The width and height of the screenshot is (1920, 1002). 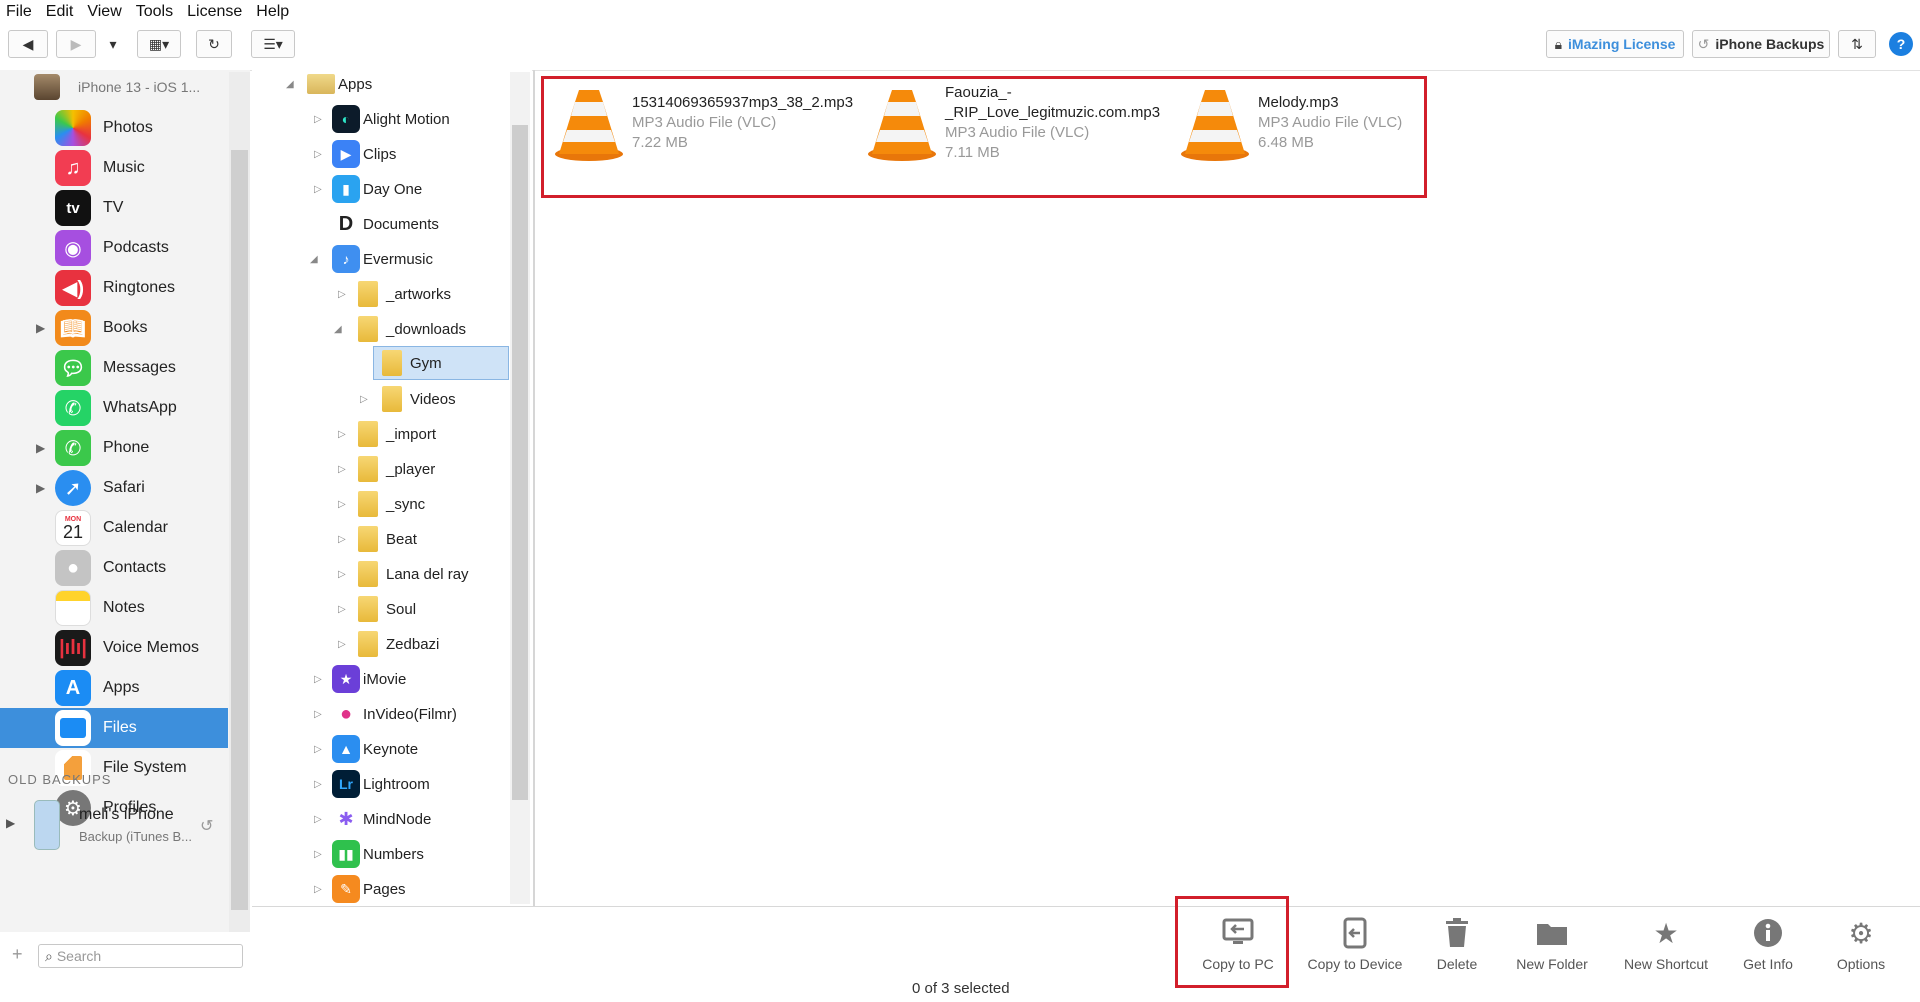 I want to click on search-input: ⌕ Search, so click(x=140, y=956).